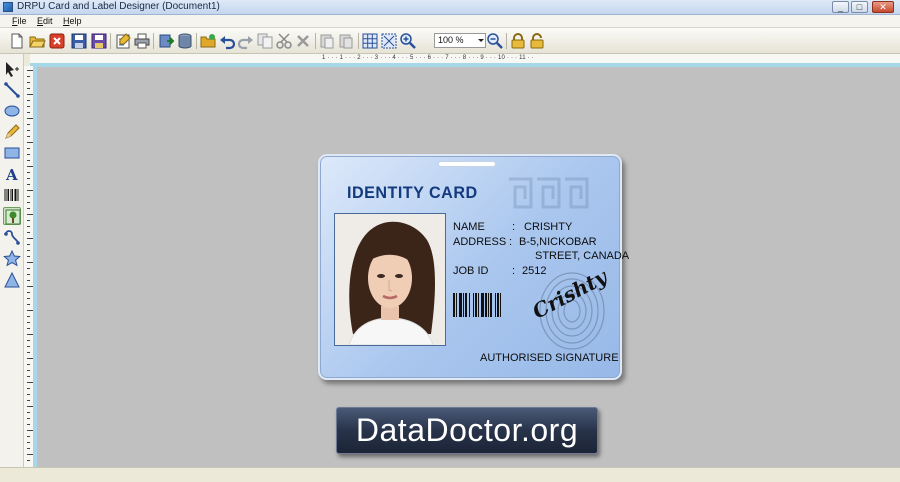  What do you see at coordinates (12, 174) in the screenshot?
I see `text-tool-icon: A` at bounding box center [12, 174].